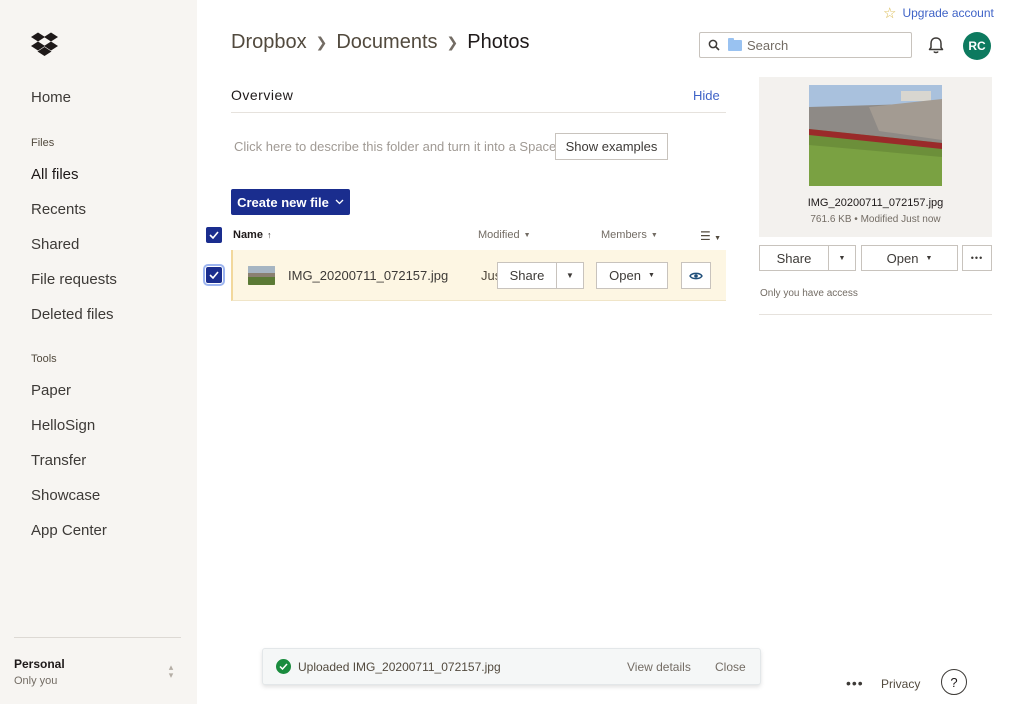 The image size is (1024, 704). I want to click on sidebar-item-recents: Recents, so click(58, 209).